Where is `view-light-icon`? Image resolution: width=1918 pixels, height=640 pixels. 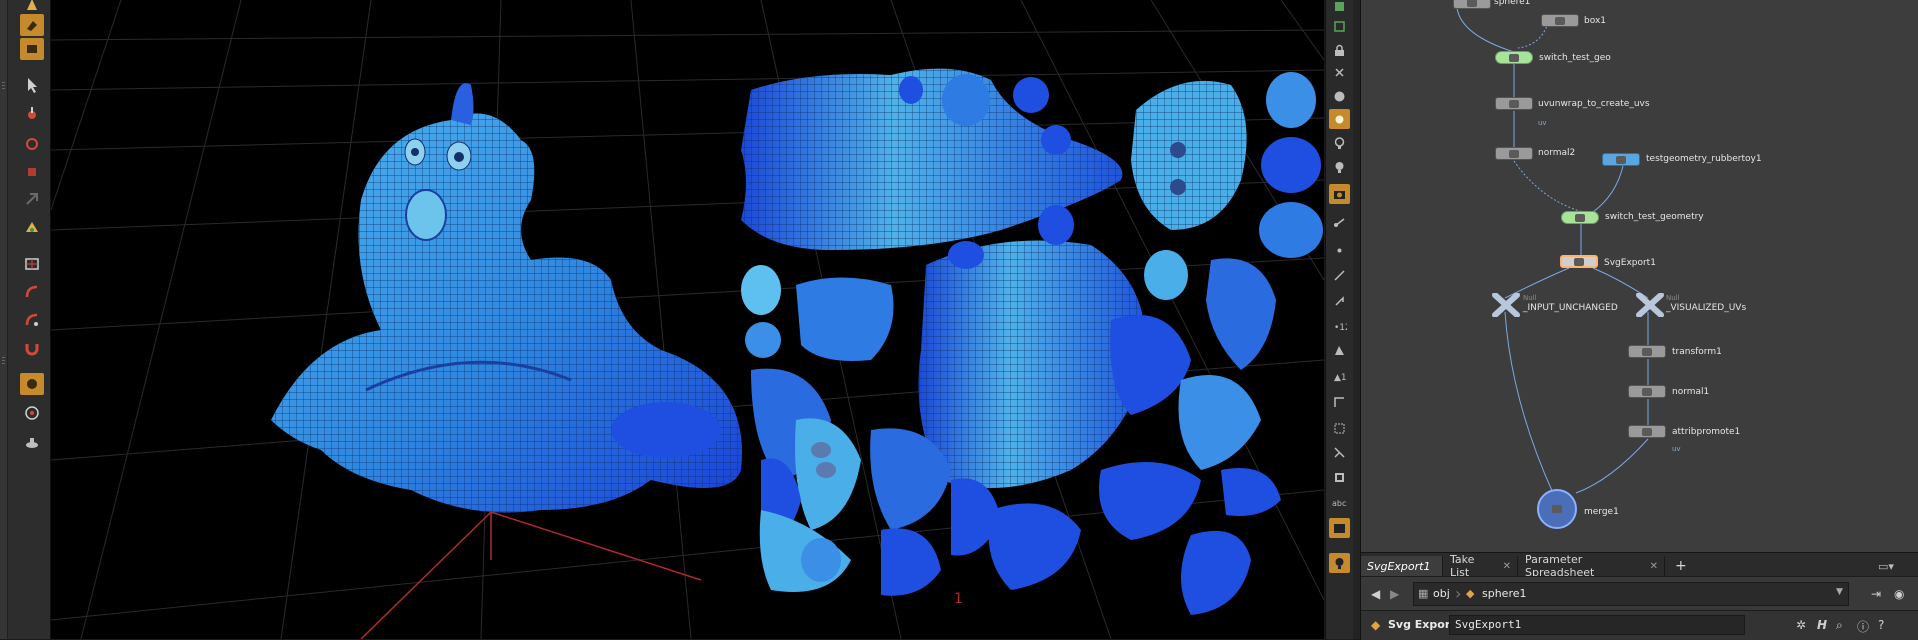 view-light-icon is located at coordinates (1339, 563).